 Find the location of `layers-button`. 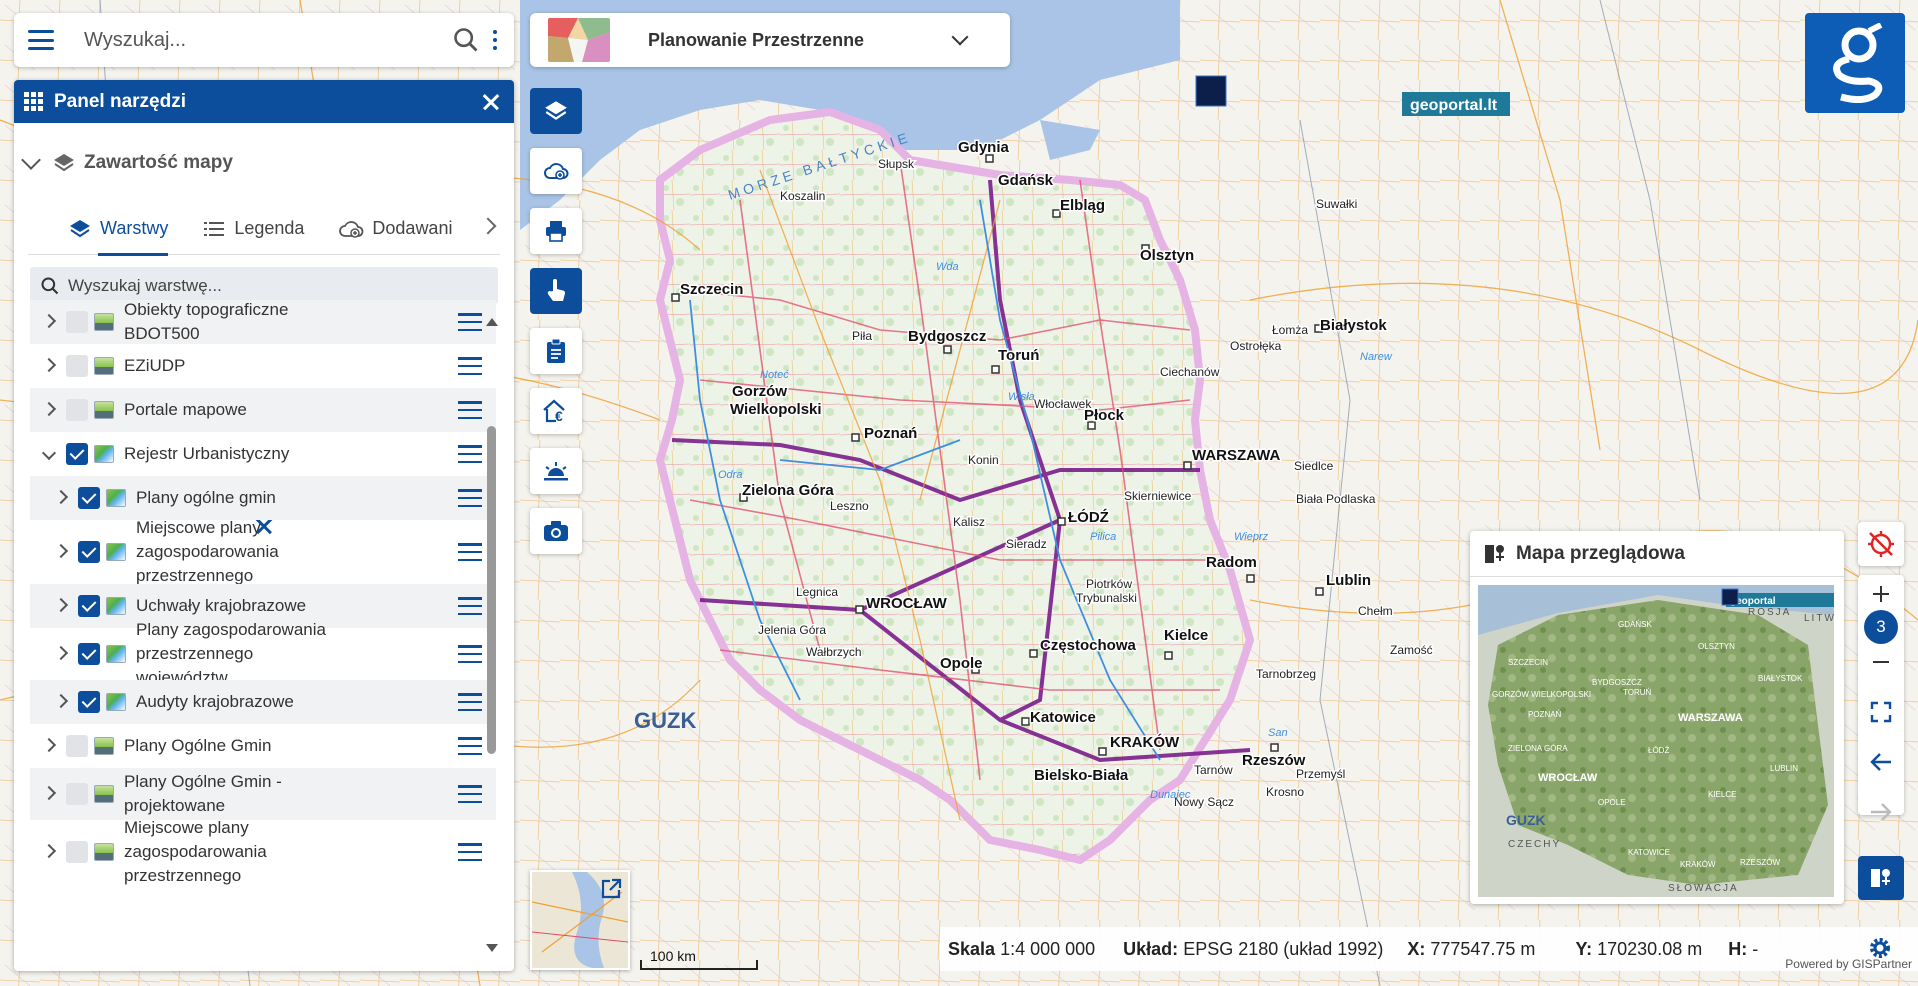

layers-button is located at coordinates (556, 111).